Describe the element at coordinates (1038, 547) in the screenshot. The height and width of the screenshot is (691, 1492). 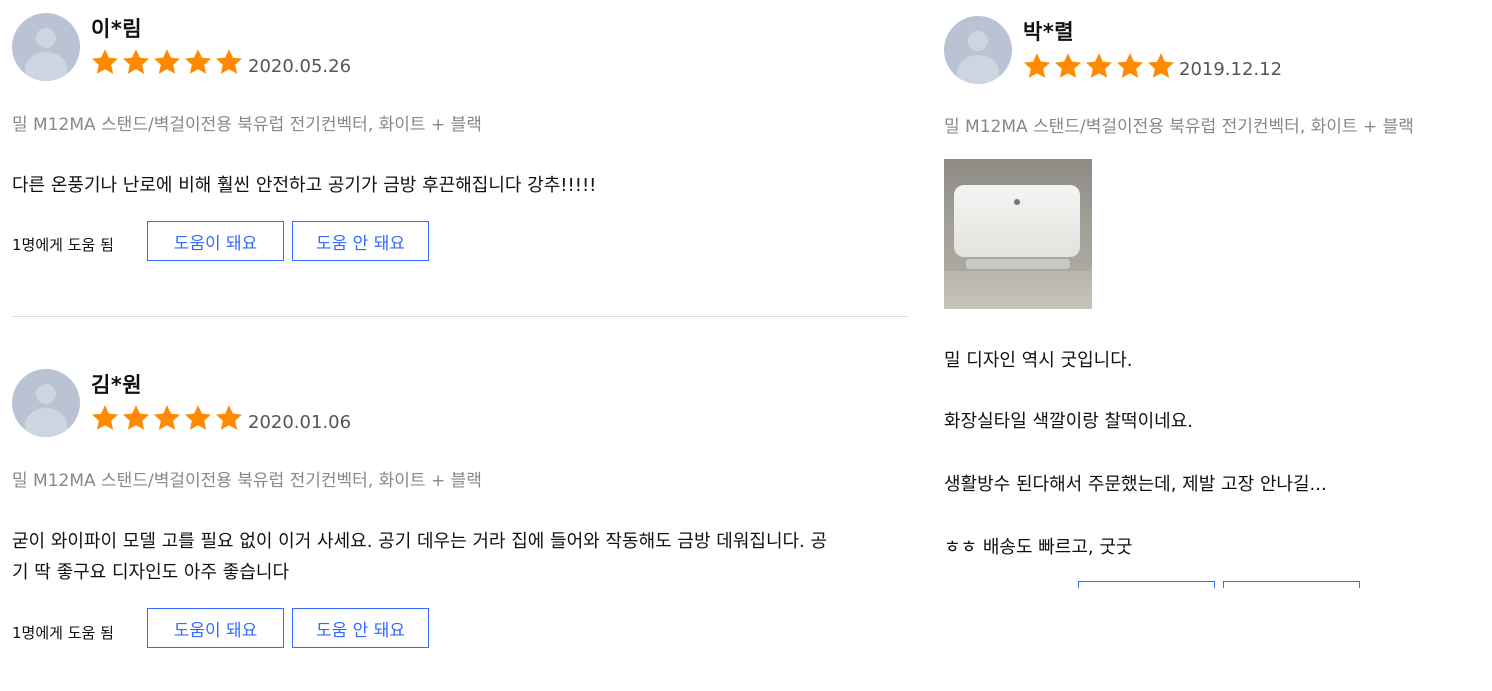
I see `review-content-line: ㅎㅎ 배송도 빠르고, 굿굿` at that location.